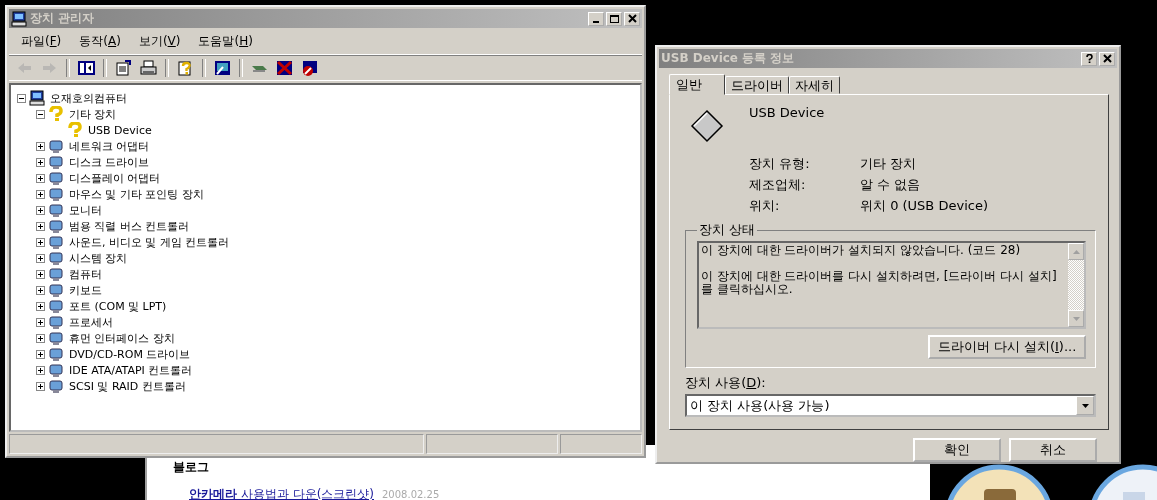 Image resolution: width=1157 pixels, height=500 pixels. What do you see at coordinates (88, 98) in the screenshot?
I see `tree-item: 오재호의컴퓨터` at bounding box center [88, 98].